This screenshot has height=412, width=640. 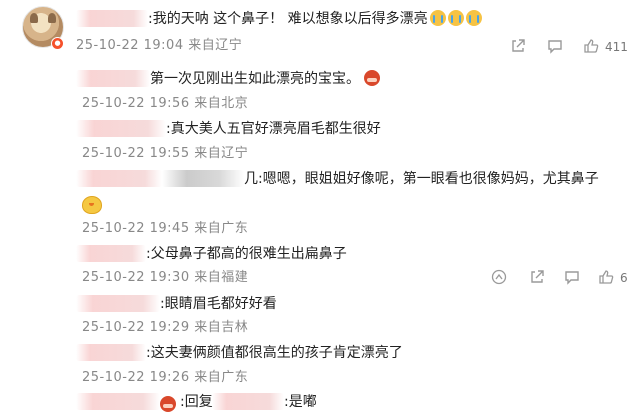 I want to click on reply-mention-blurred, so click(x=248, y=401).